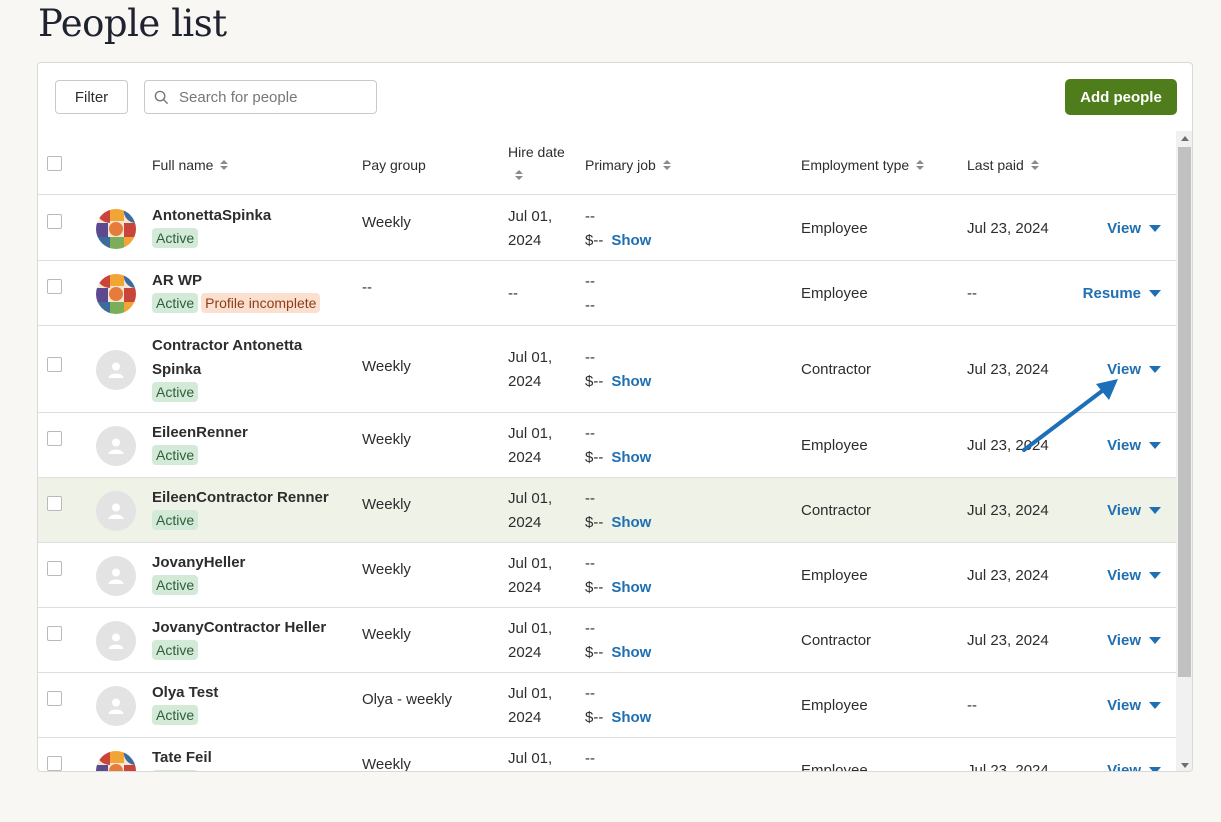 The image size is (1221, 822). I want to click on table-scrollbar, so click(1184, 451).